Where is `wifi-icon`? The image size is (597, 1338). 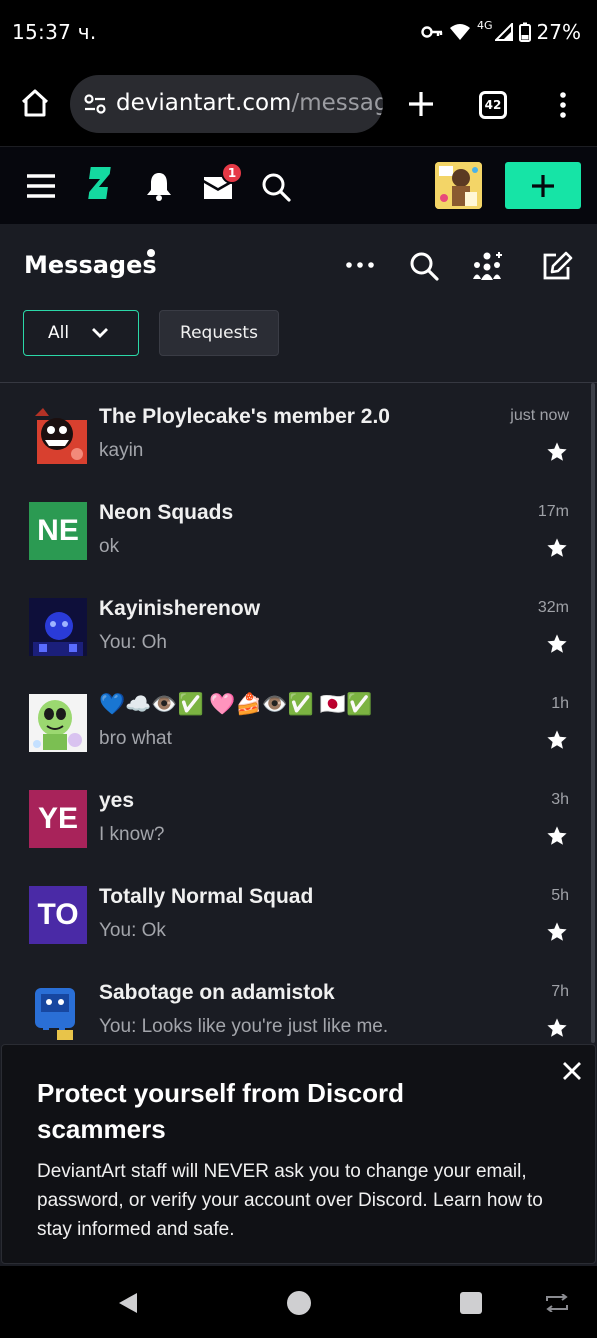
wifi-icon is located at coordinates (460, 32).